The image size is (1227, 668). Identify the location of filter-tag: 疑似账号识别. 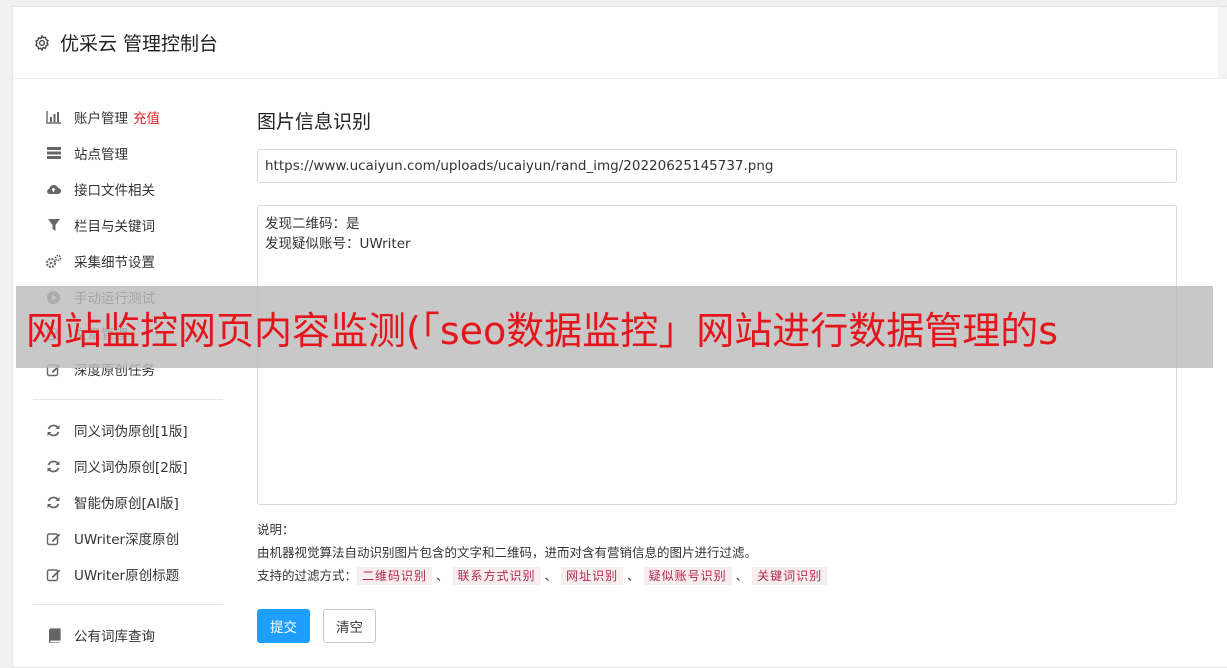
(687, 576).